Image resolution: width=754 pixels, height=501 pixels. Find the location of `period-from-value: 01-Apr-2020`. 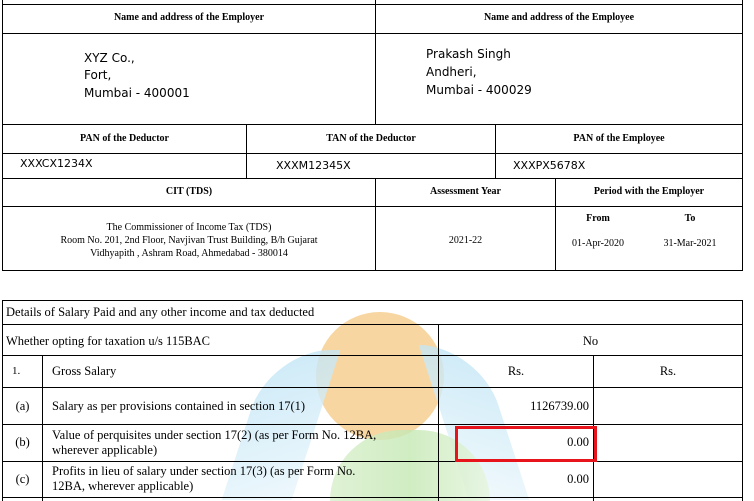

period-from-value: 01-Apr-2020 is located at coordinates (597, 243).